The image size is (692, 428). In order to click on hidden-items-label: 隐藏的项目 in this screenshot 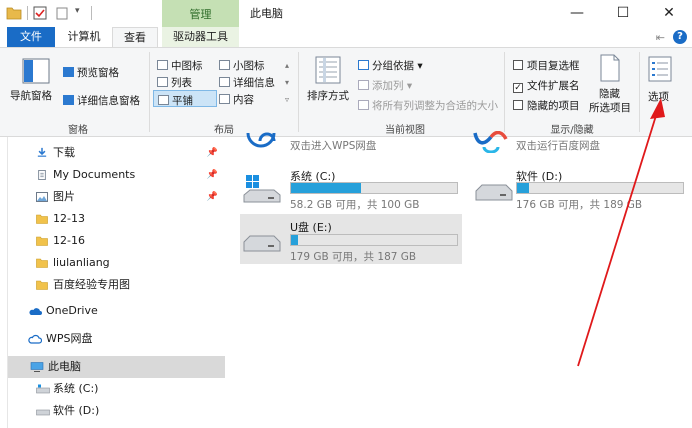, I will do `click(553, 106)`.